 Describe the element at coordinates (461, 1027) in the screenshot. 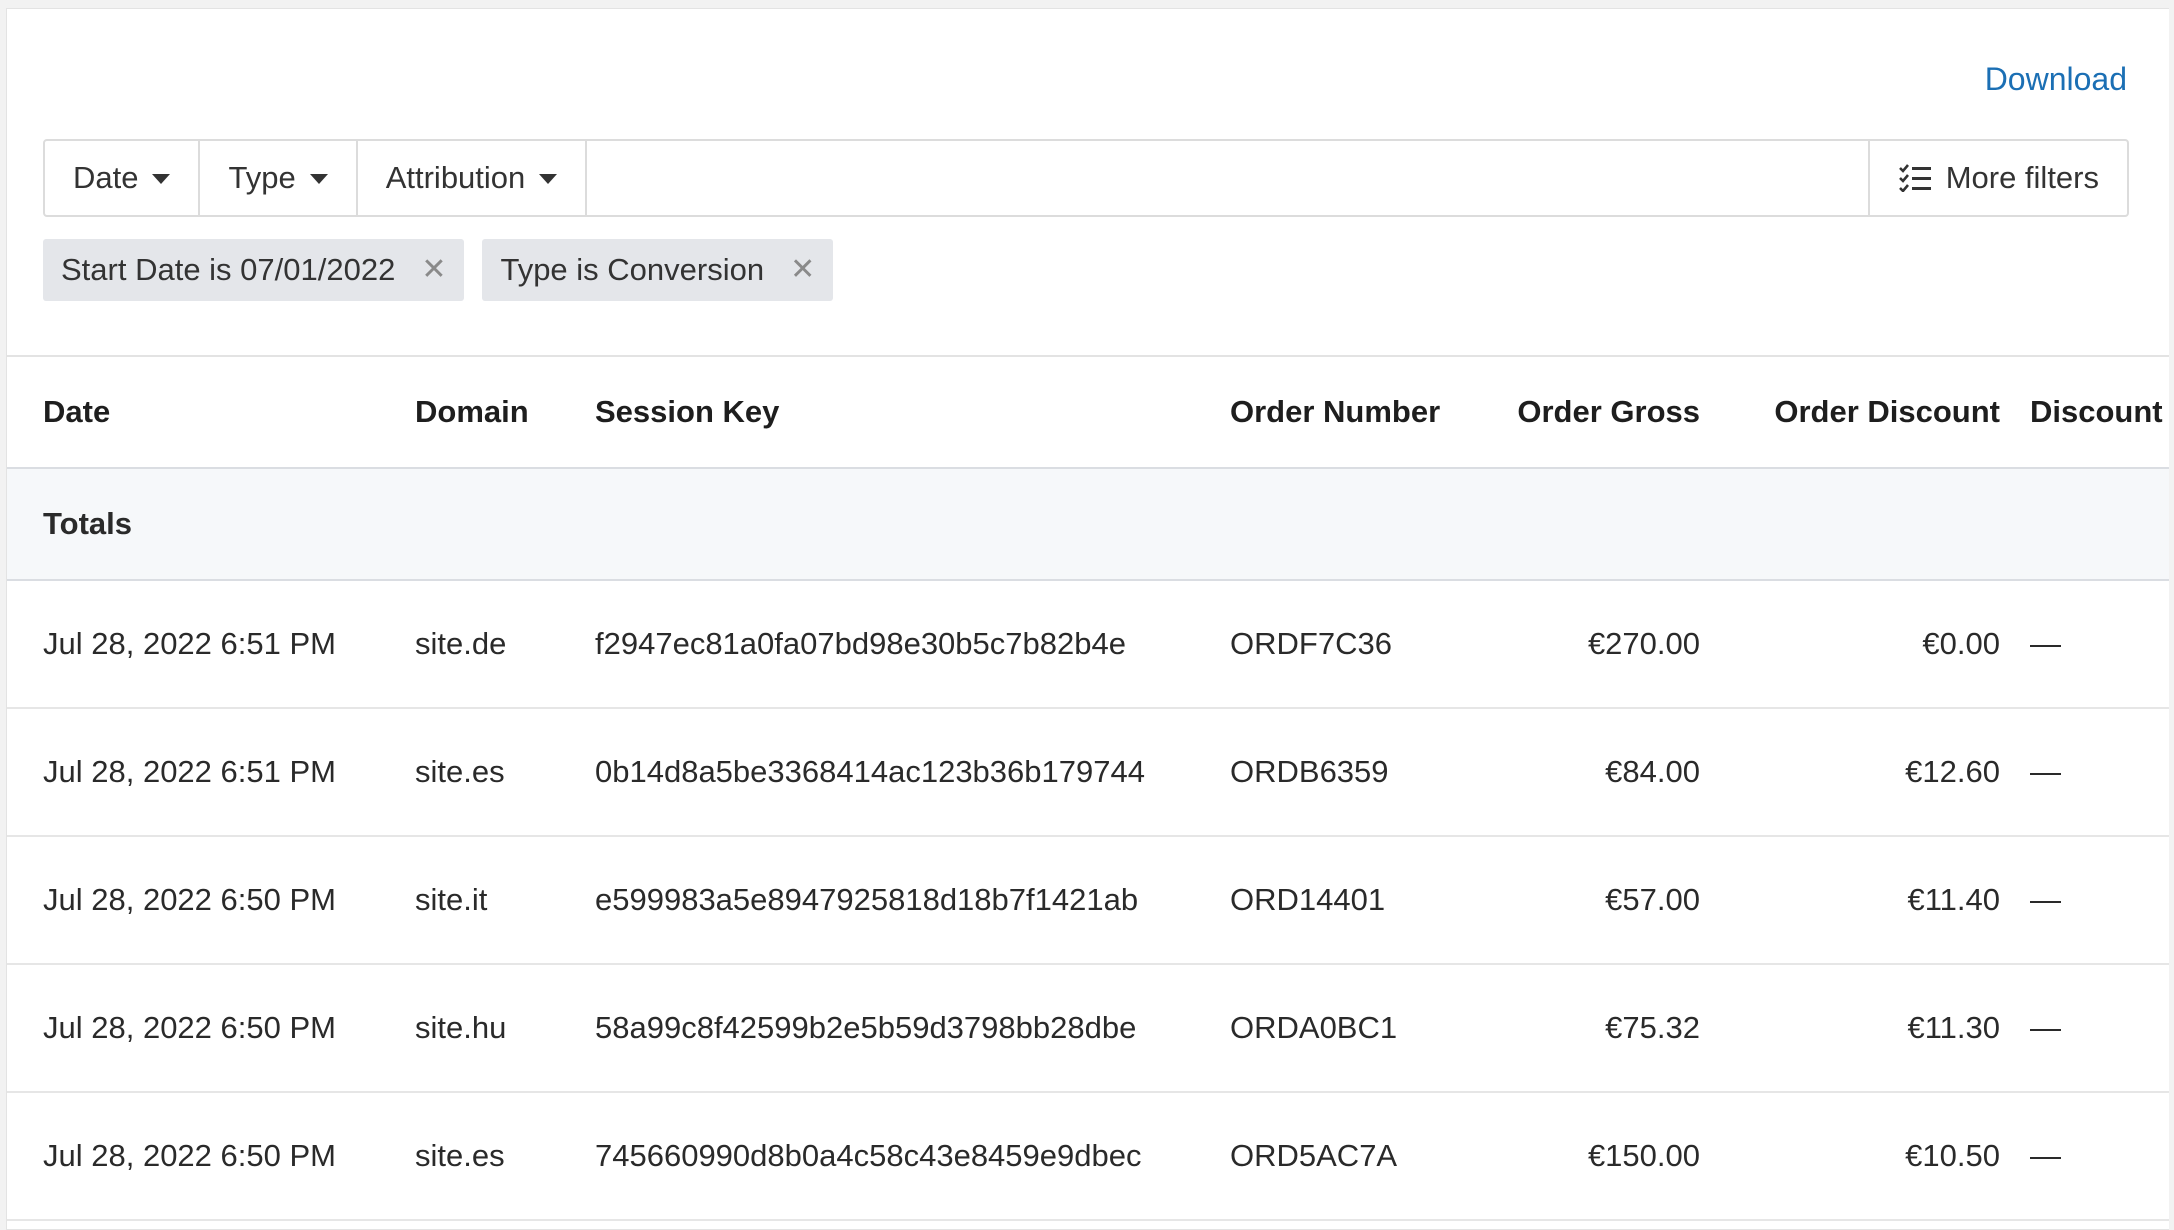

I see `cell-domain: site.hu` at that location.